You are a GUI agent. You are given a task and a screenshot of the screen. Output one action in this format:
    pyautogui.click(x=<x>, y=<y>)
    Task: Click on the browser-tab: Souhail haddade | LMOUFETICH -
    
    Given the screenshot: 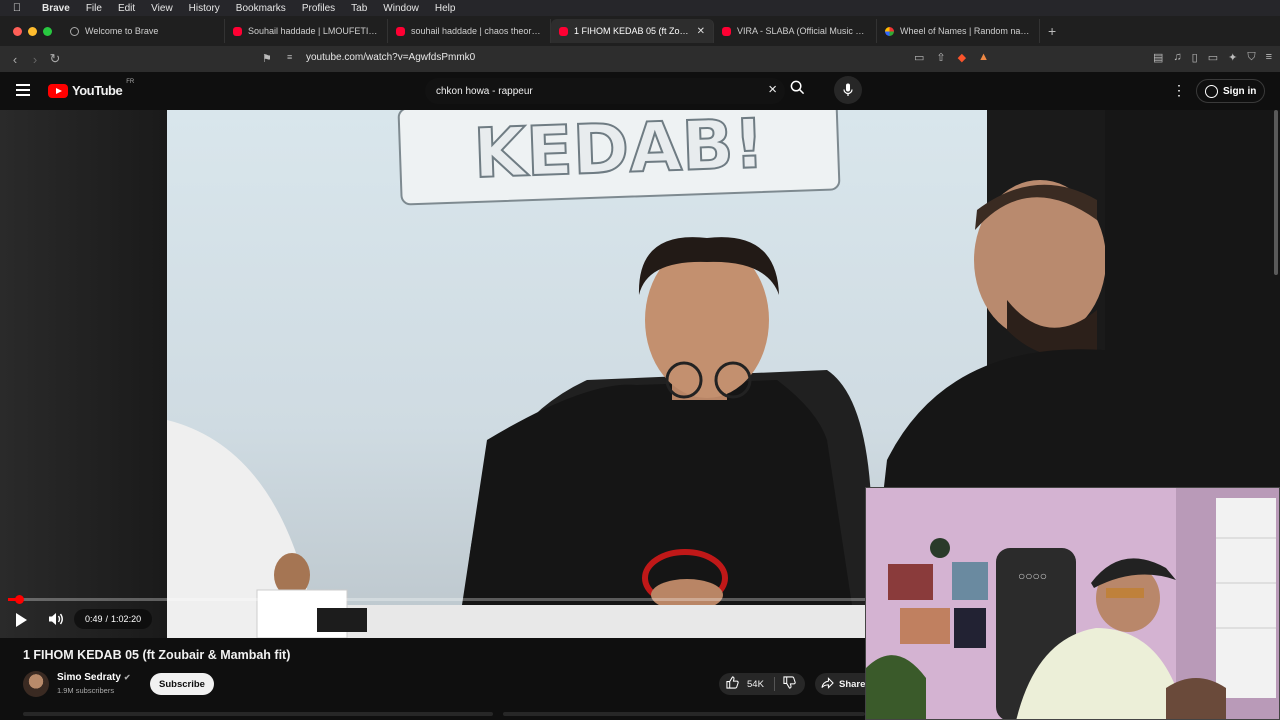 What is the action you would take?
    pyautogui.click(x=306, y=31)
    